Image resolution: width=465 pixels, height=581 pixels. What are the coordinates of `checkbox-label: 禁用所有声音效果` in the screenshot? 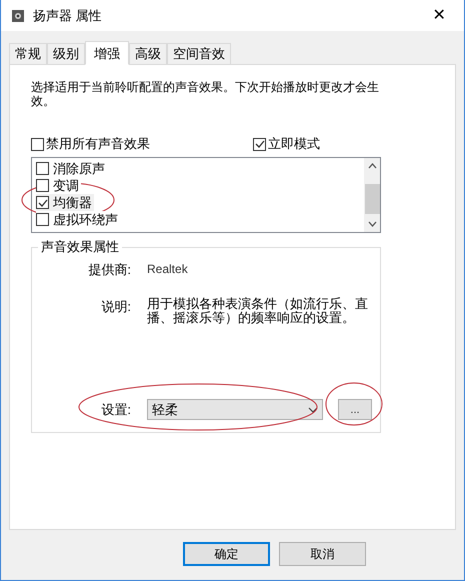 It's located at (98, 144).